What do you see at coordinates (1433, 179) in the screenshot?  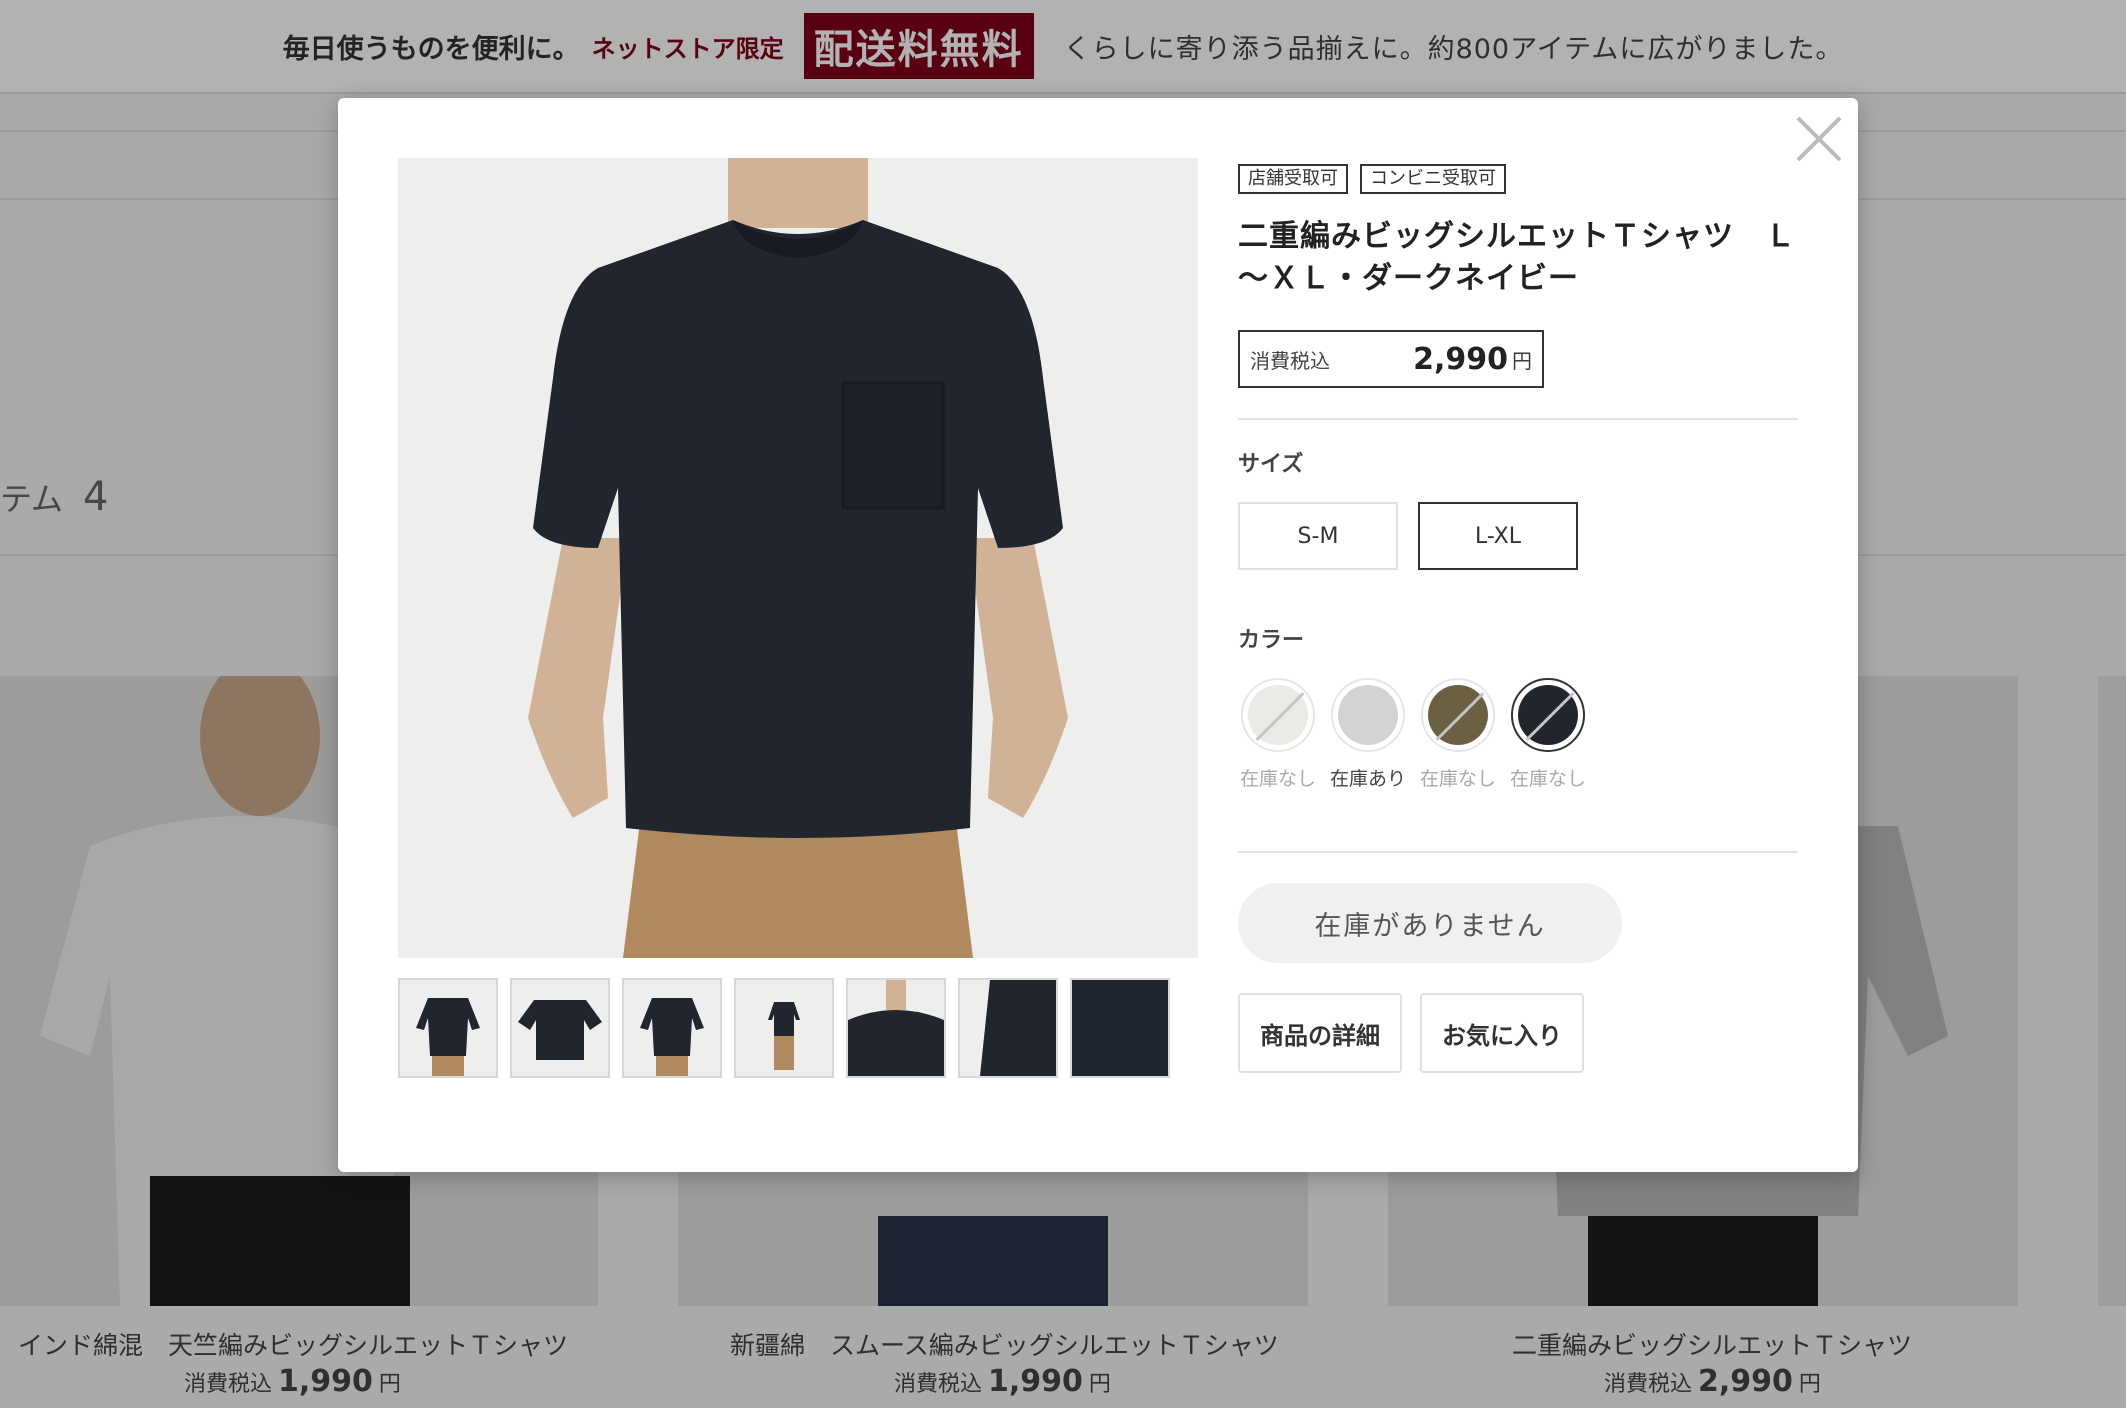 I see `convenience-pickup-tag: コンビニ受取可` at bounding box center [1433, 179].